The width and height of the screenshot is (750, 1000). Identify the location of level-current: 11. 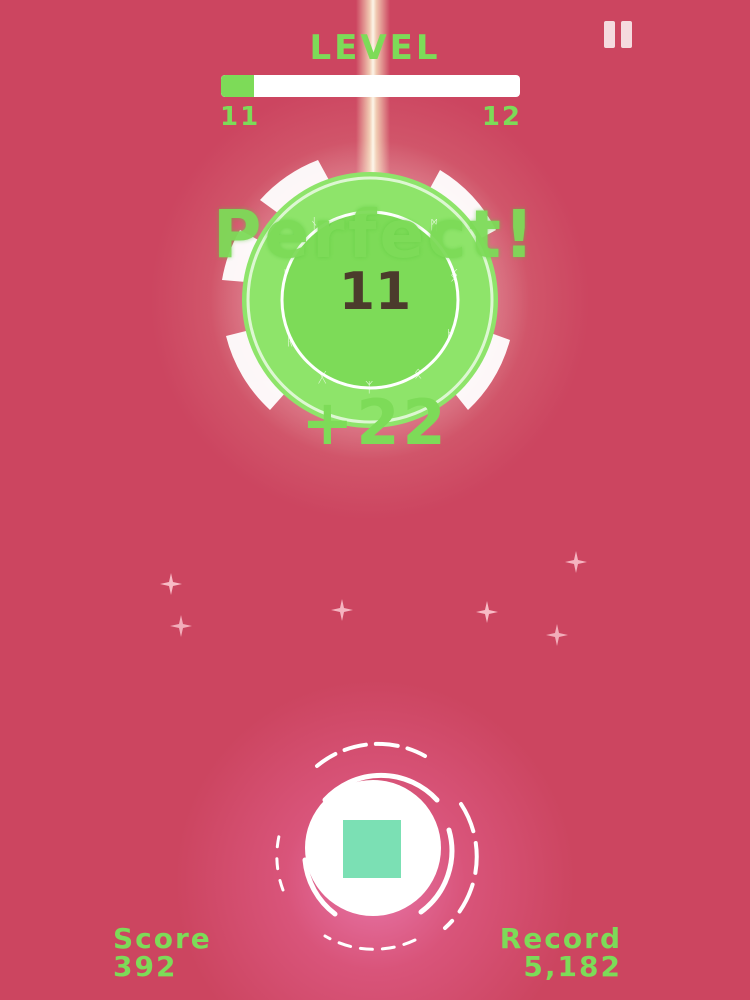
(240, 117).